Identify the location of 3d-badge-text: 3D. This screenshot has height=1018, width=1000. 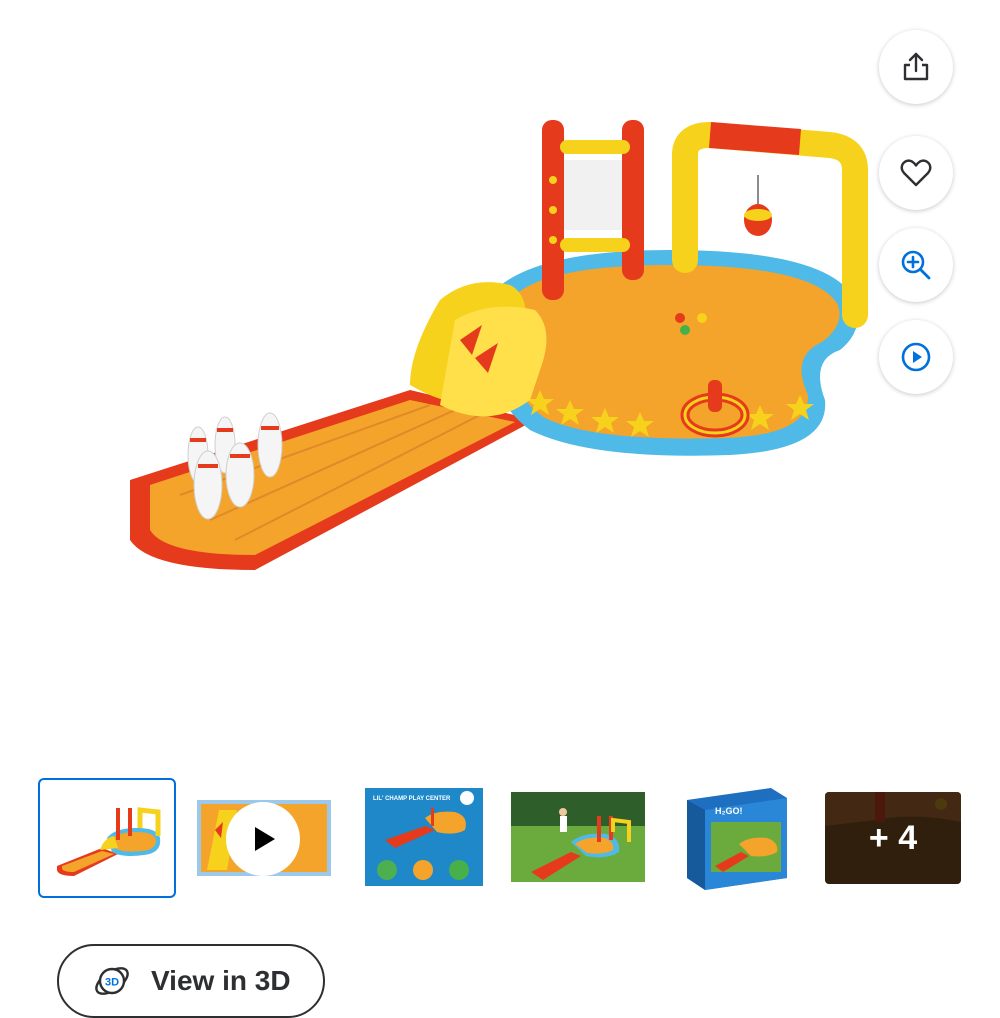
(112, 983).